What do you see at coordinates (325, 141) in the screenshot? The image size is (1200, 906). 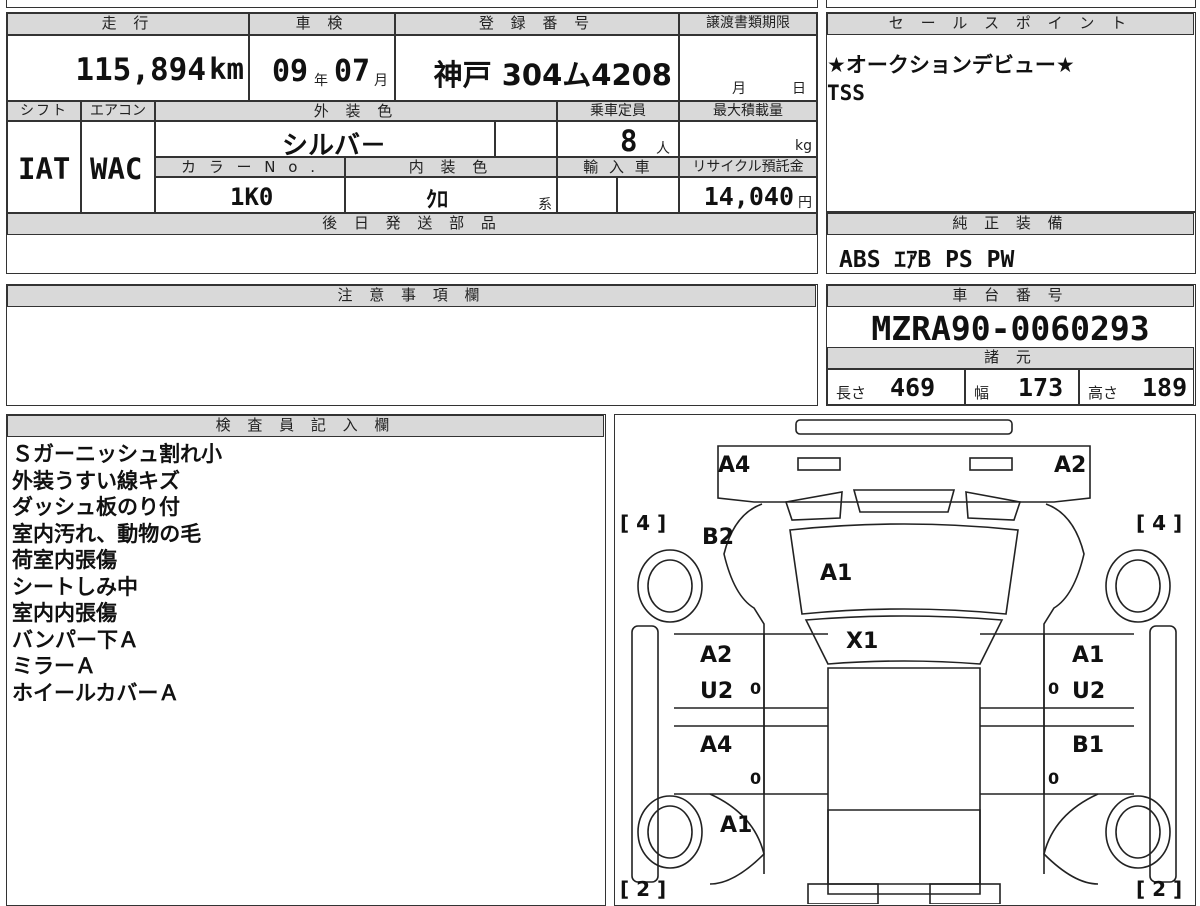 I see `exterior-color-cell: シルバ－` at bounding box center [325, 141].